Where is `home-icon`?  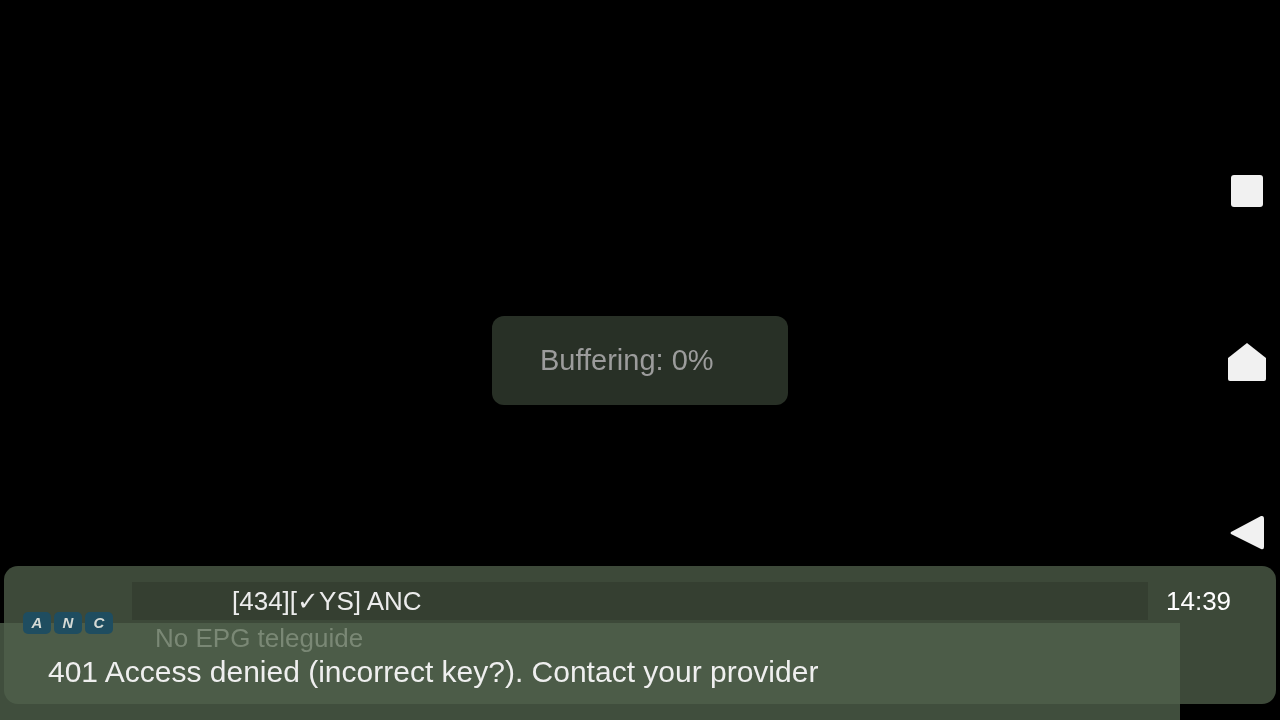
home-icon is located at coordinates (1247, 362).